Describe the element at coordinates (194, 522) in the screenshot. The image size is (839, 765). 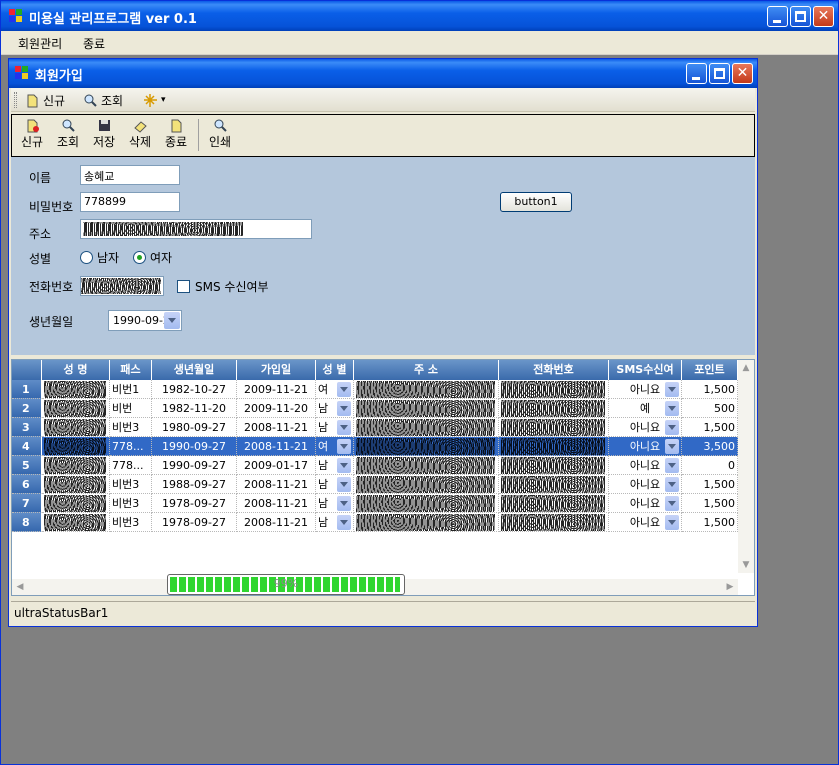
I see `cell-birth: 1978-09-27` at that location.